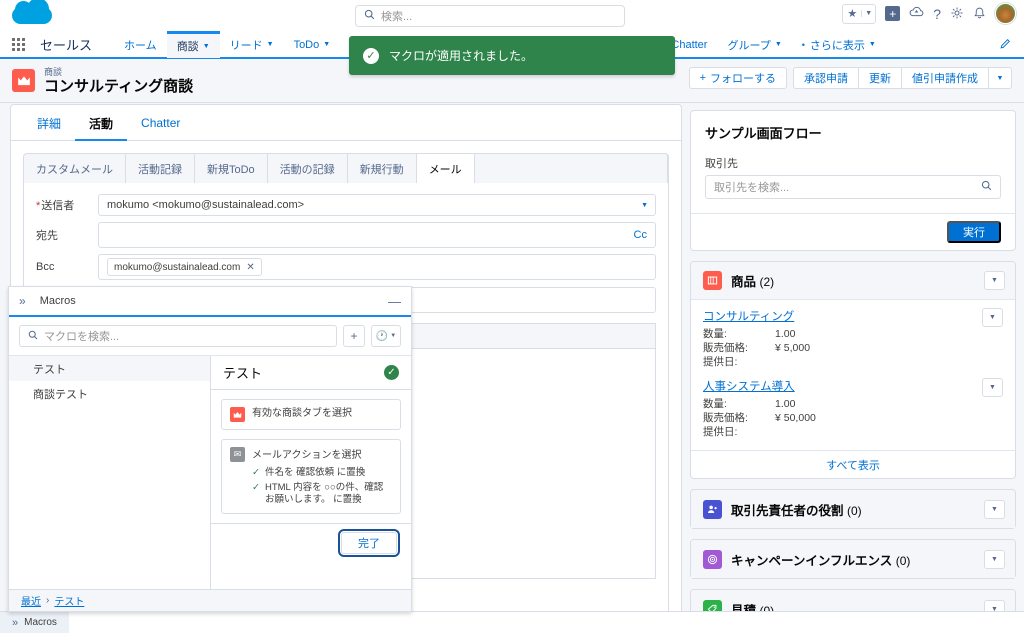 This screenshot has height=633, width=1024. I want to click on check-icon: ✓, so click(256, 487).